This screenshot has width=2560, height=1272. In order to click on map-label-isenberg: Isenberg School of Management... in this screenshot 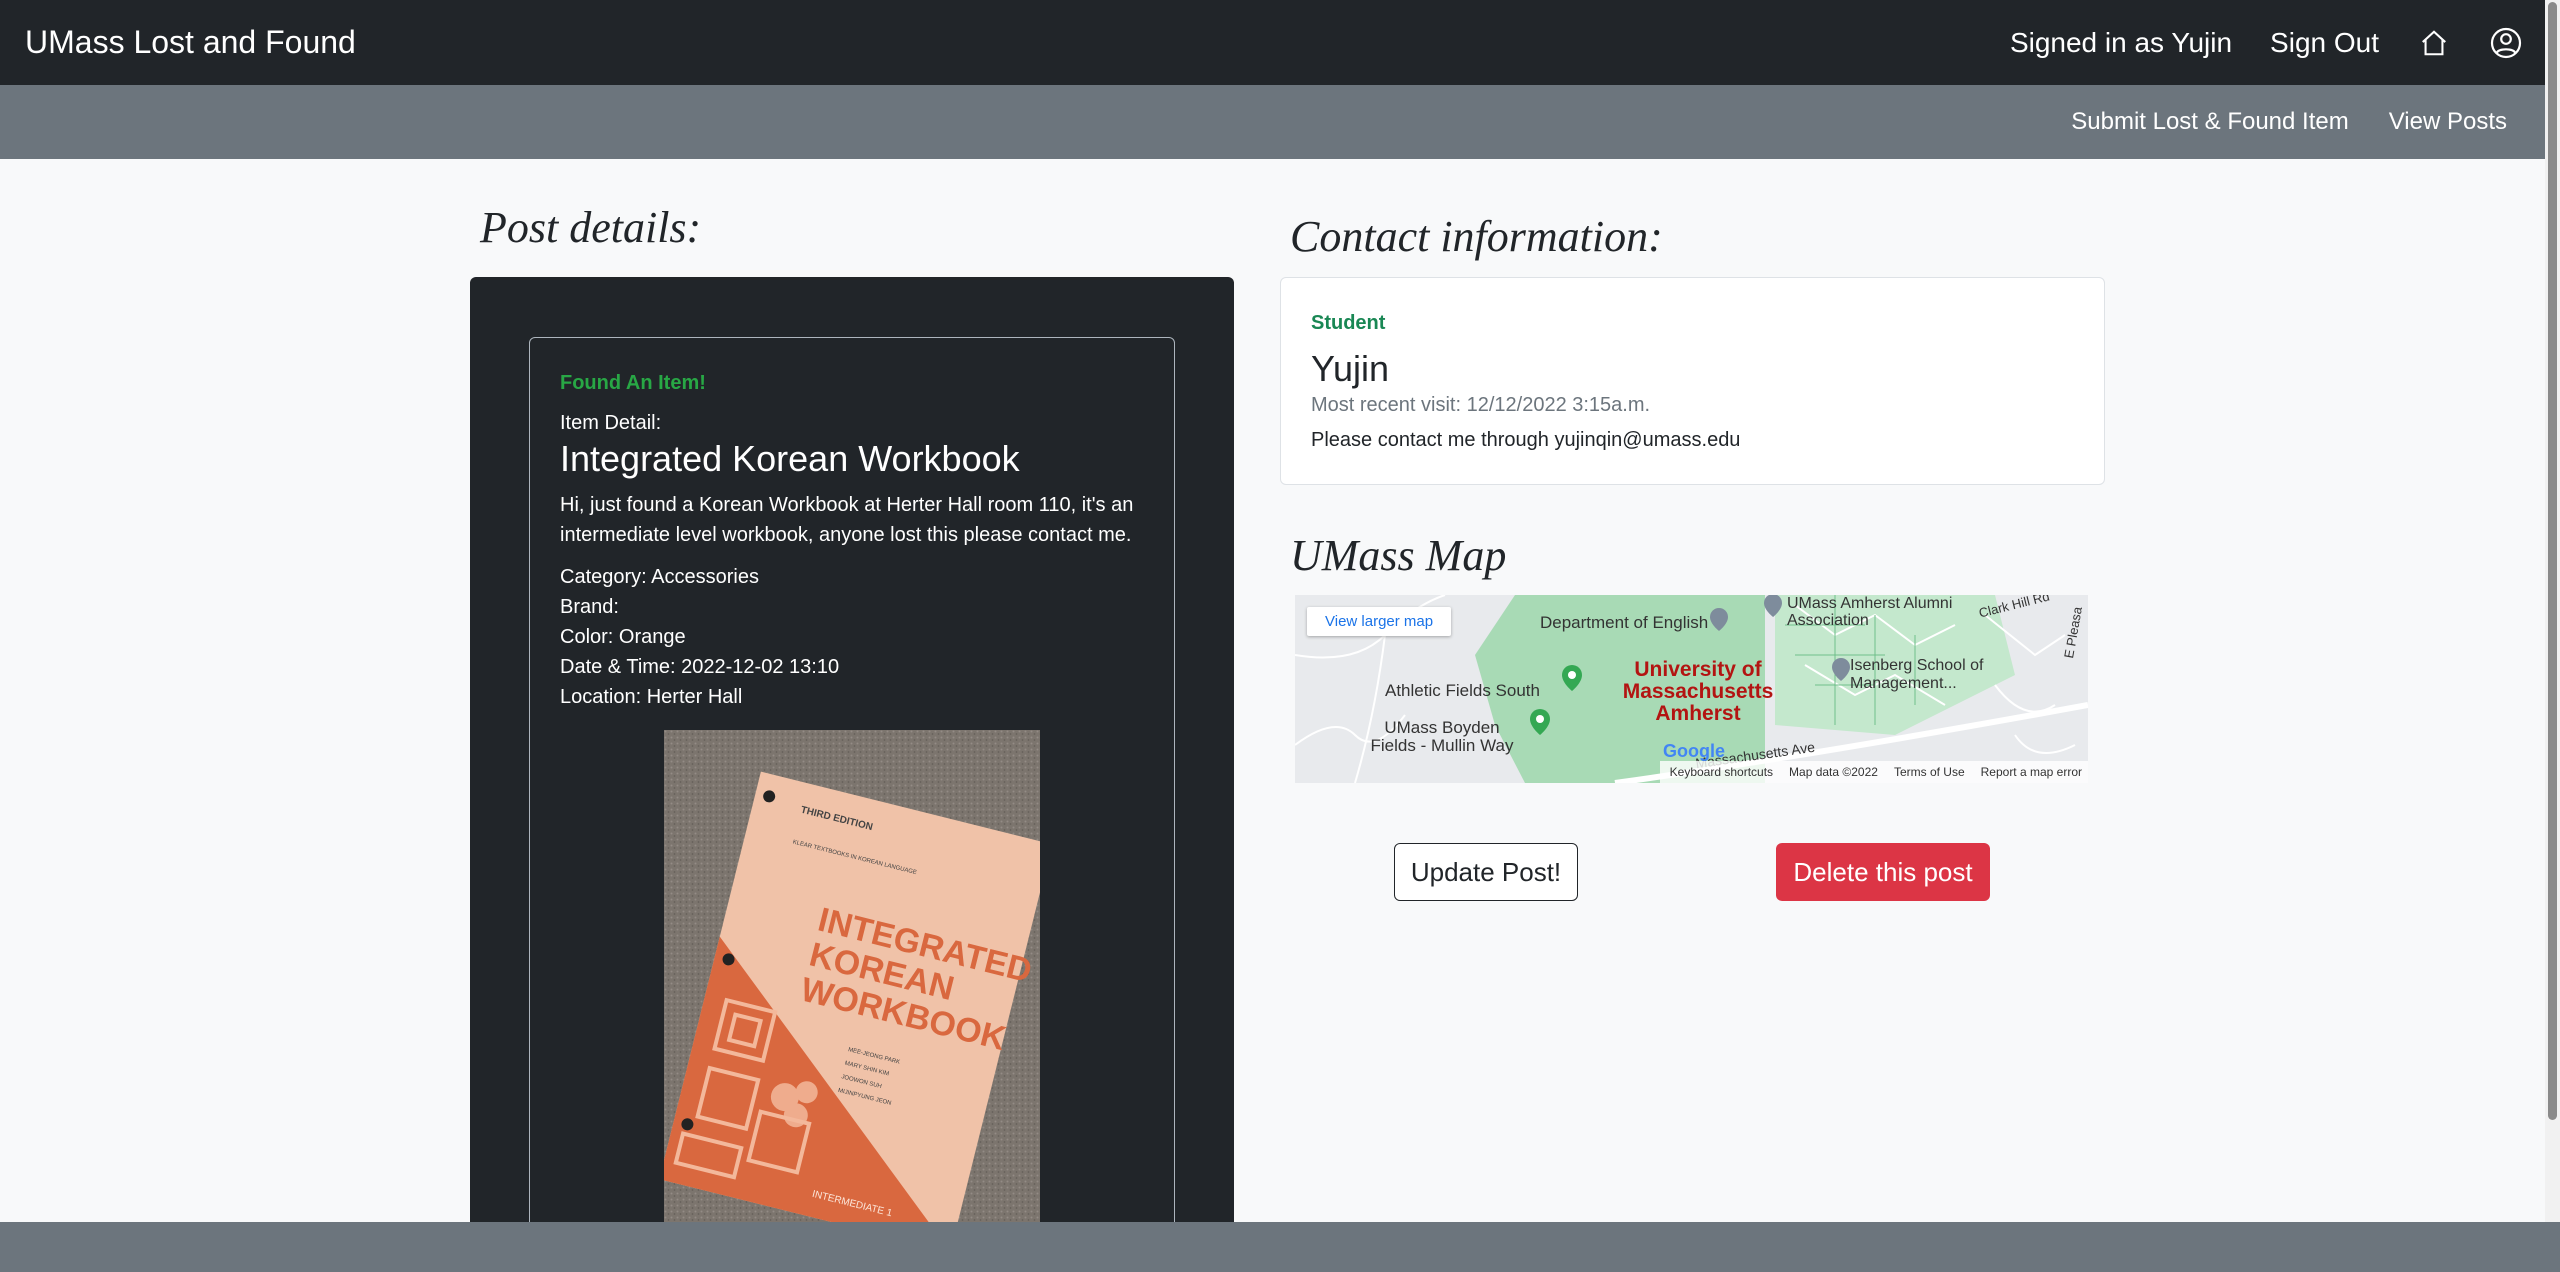, I will do `click(1920, 675)`.